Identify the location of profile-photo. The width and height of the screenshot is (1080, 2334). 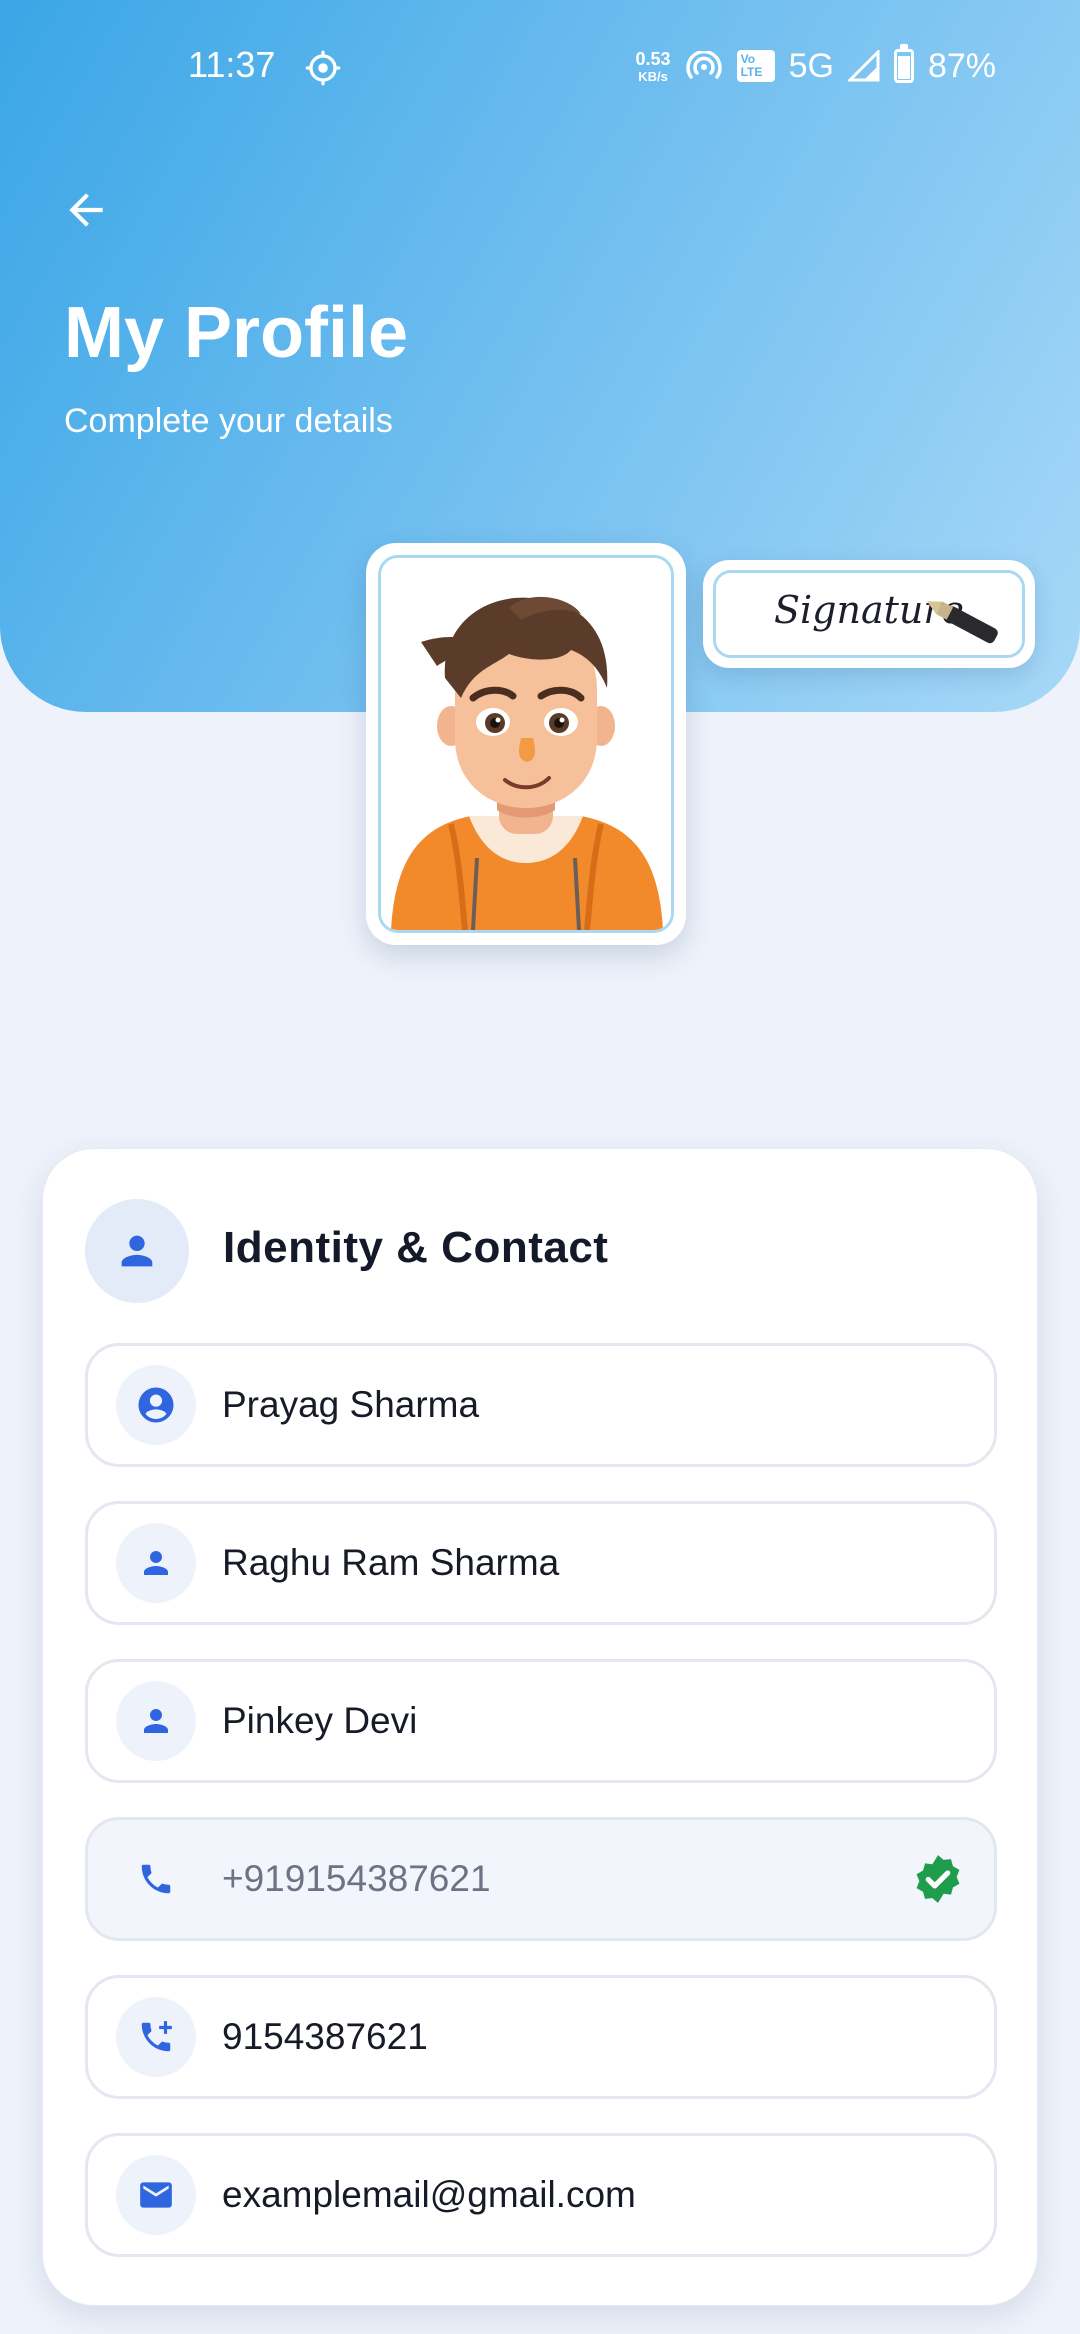
(526, 744).